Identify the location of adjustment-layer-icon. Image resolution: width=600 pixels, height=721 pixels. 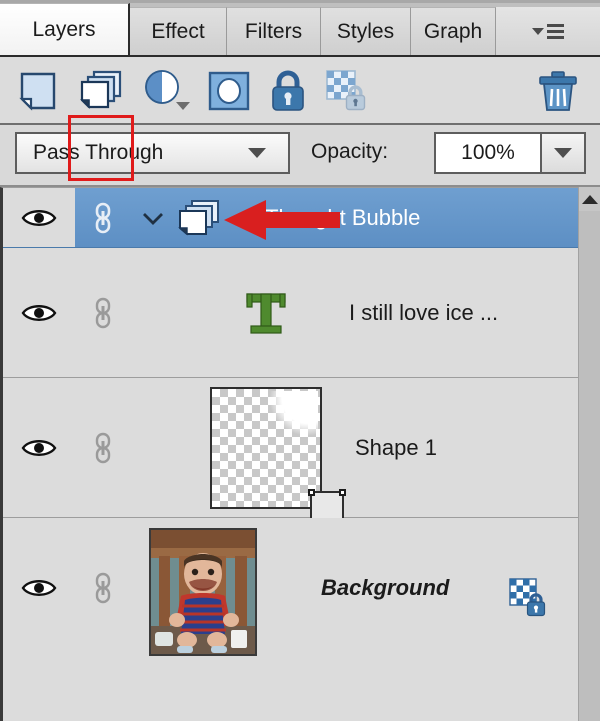
(167, 90).